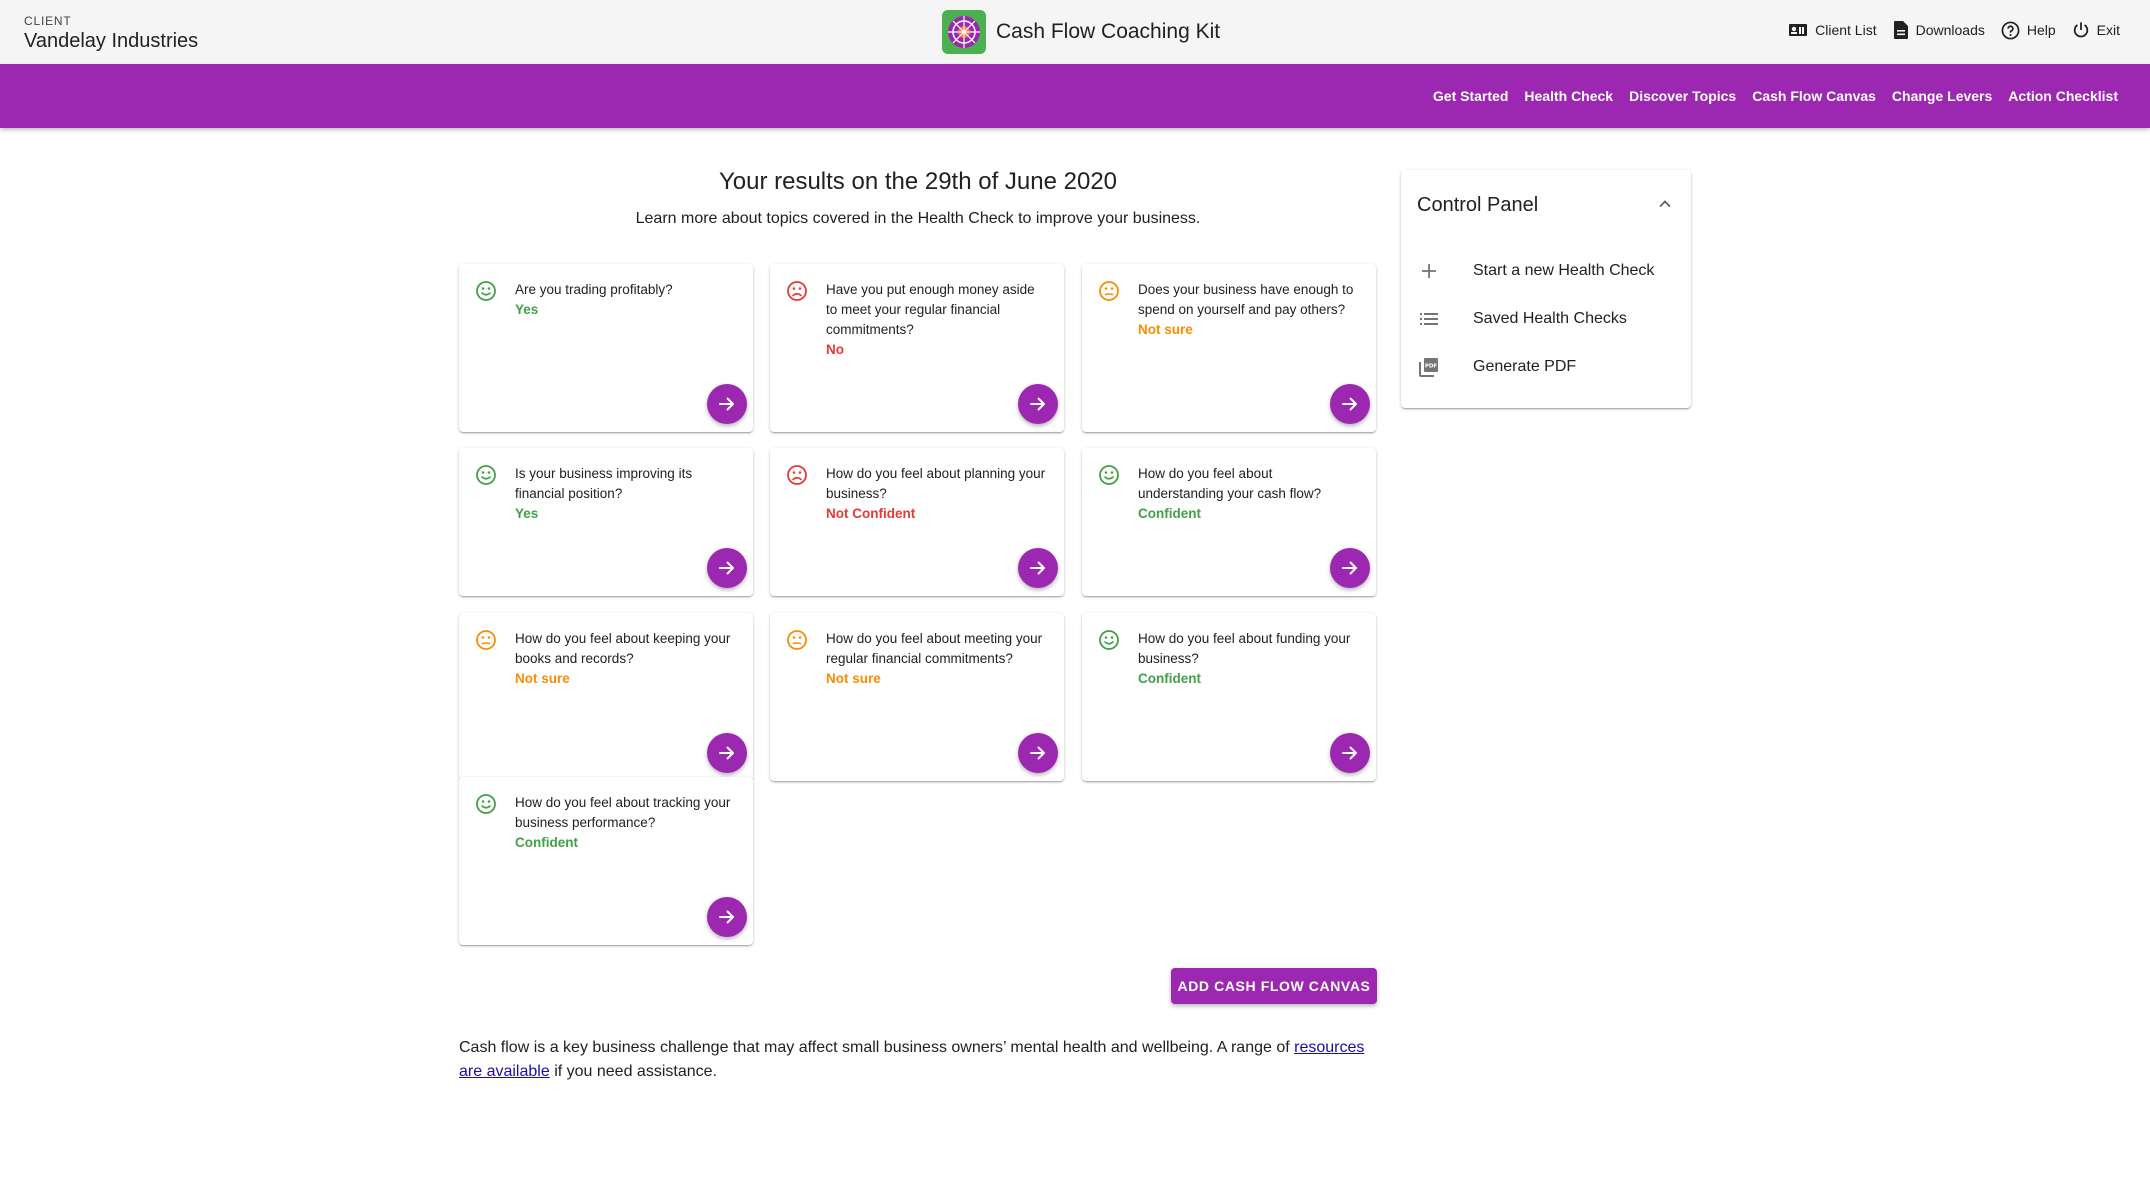  What do you see at coordinates (1846, 30) in the screenshot?
I see `client-list-label: Client List` at bounding box center [1846, 30].